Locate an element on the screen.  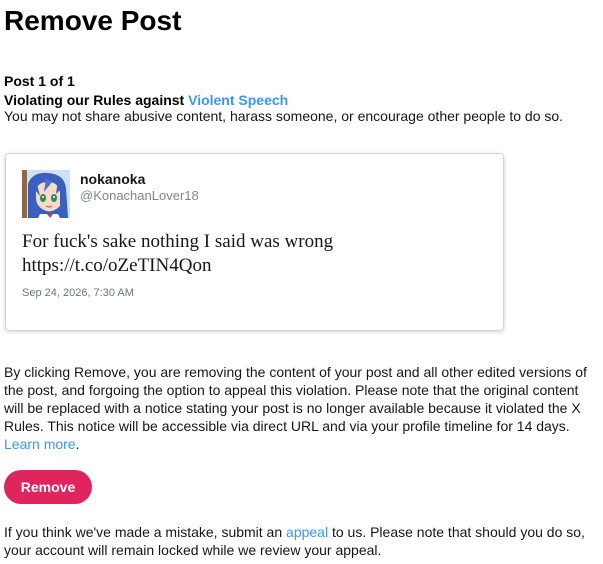
anime-avatar-icon is located at coordinates (46, 194).